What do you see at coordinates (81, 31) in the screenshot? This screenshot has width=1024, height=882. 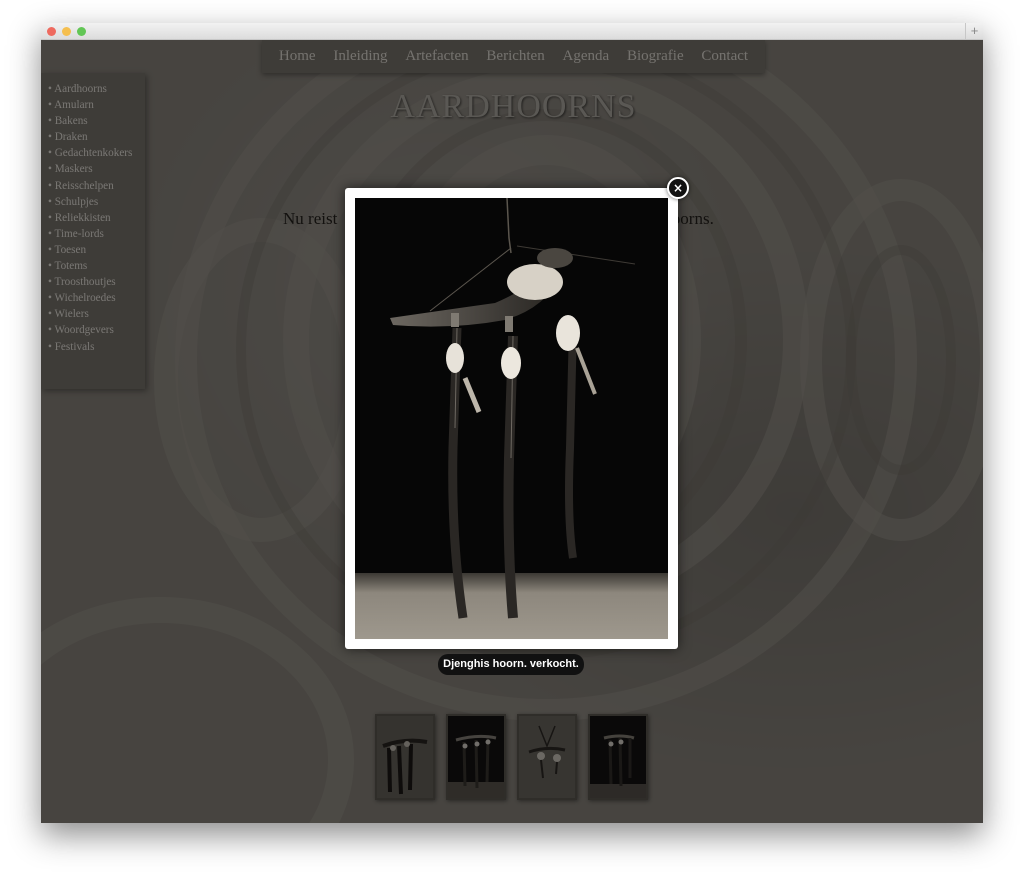 I see `zoom-window-icon` at bounding box center [81, 31].